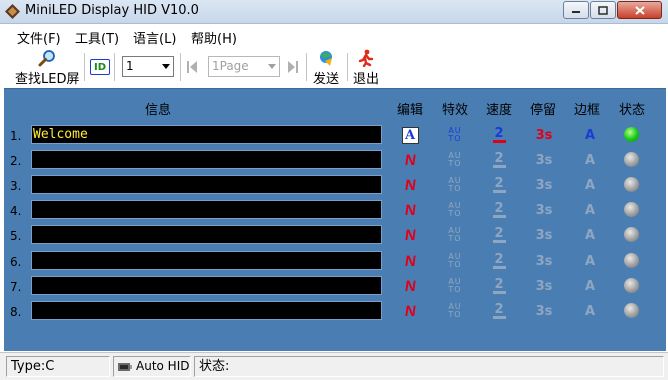 The width and height of the screenshot is (668, 380). Describe the element at coordinates (429, 366) in the screenshot. I see `status-panel: 状态:` at that location.